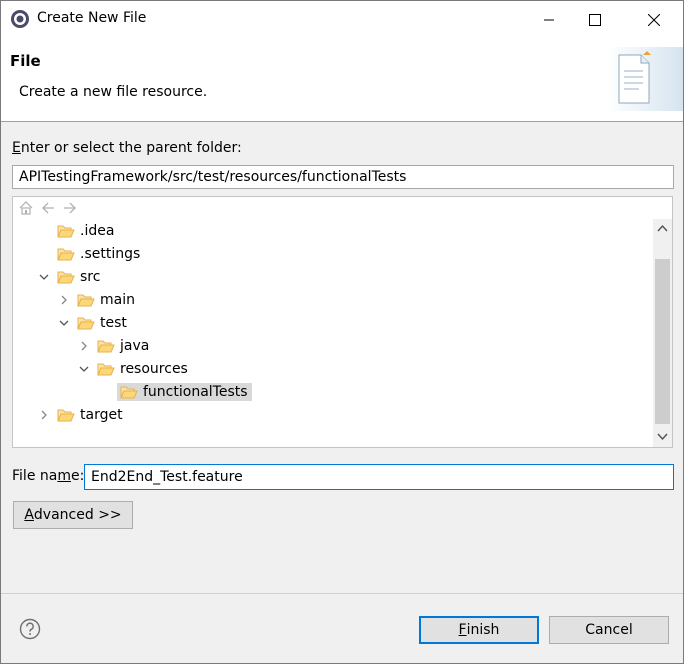  I want to click on close-button, so click(654, 20).